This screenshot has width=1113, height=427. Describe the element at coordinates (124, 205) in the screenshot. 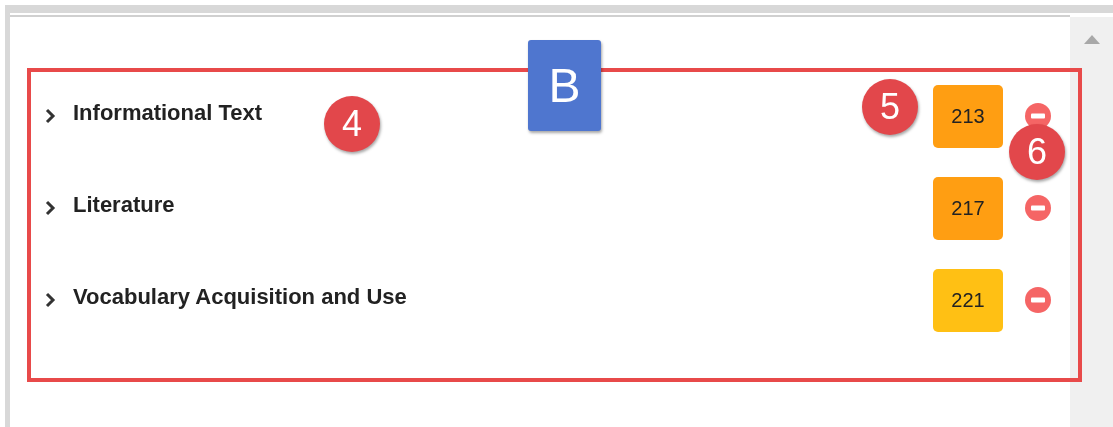

I see `category-label: Literature` at that location.